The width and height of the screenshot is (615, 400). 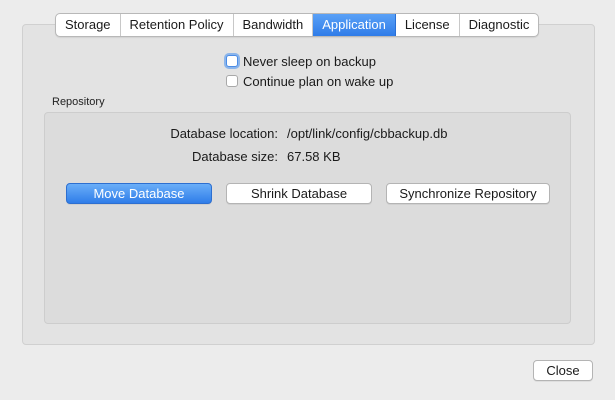 What do you see at coordinates (499, 25) in the screenshot?
I see `tab-diagnostic: Diagnostic` at bounding box center [499, 25].